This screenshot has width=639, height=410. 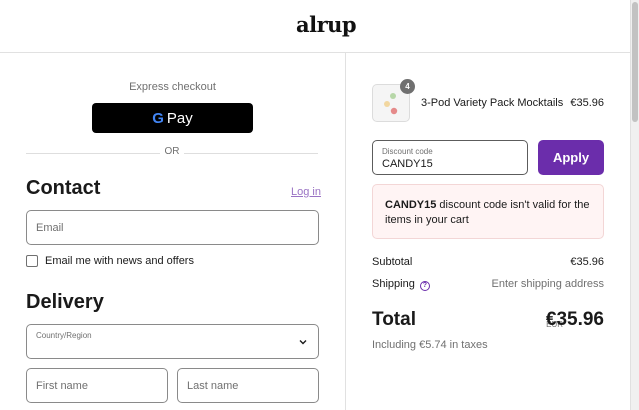 I want to click on product-name: 3-Pod Variety Pack Mocktails, so click(x=492, y=103).